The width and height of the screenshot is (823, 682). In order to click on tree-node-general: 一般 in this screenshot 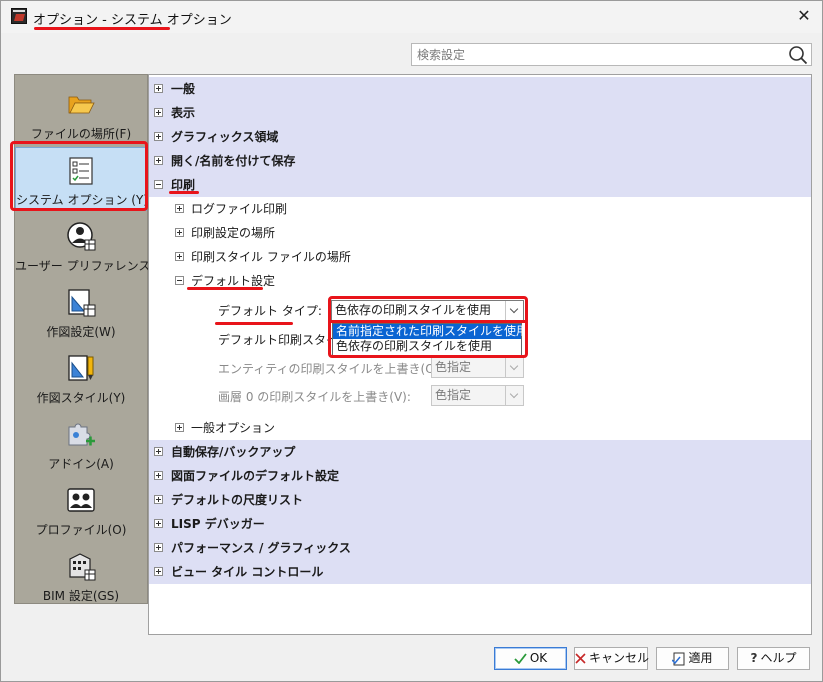, I will do `click(480, 89)`.